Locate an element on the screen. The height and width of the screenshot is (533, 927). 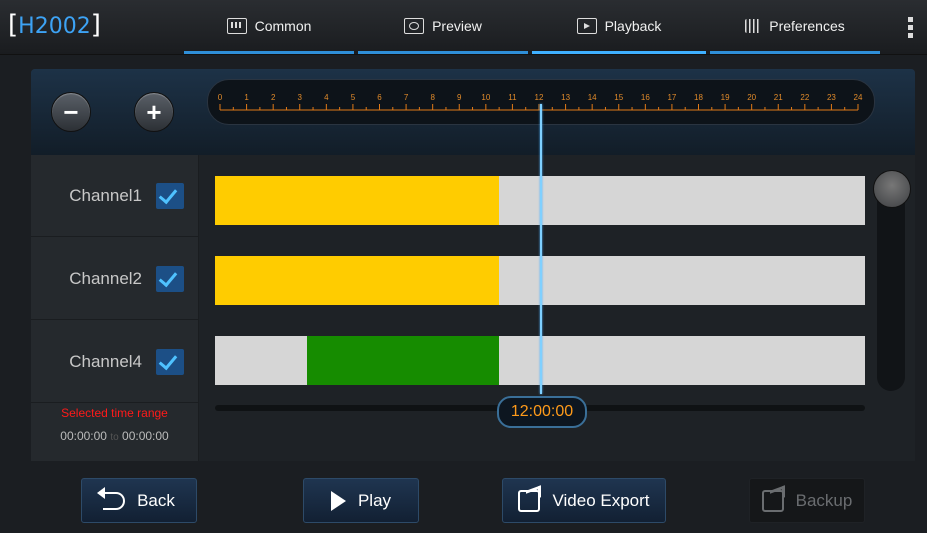
ruler-hour-label: 19 is located at coordinates (725, 97).